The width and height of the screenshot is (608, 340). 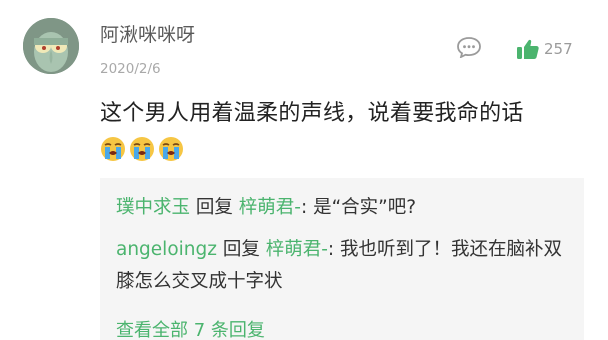 I want to click on username: 阿湫咪咪呀, so click(x=147, y=33).